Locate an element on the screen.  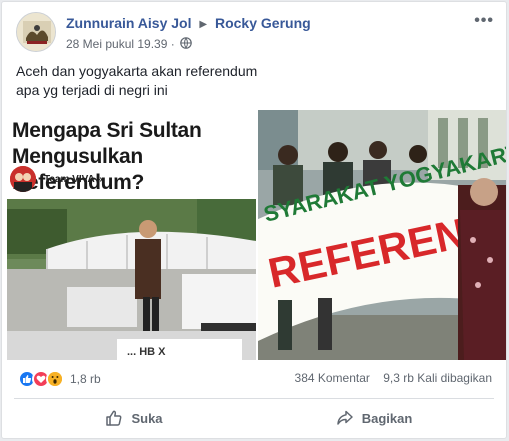
post-timestamp-link: 28 Mei pukul 19.39 is located at coordinates (116, 44).